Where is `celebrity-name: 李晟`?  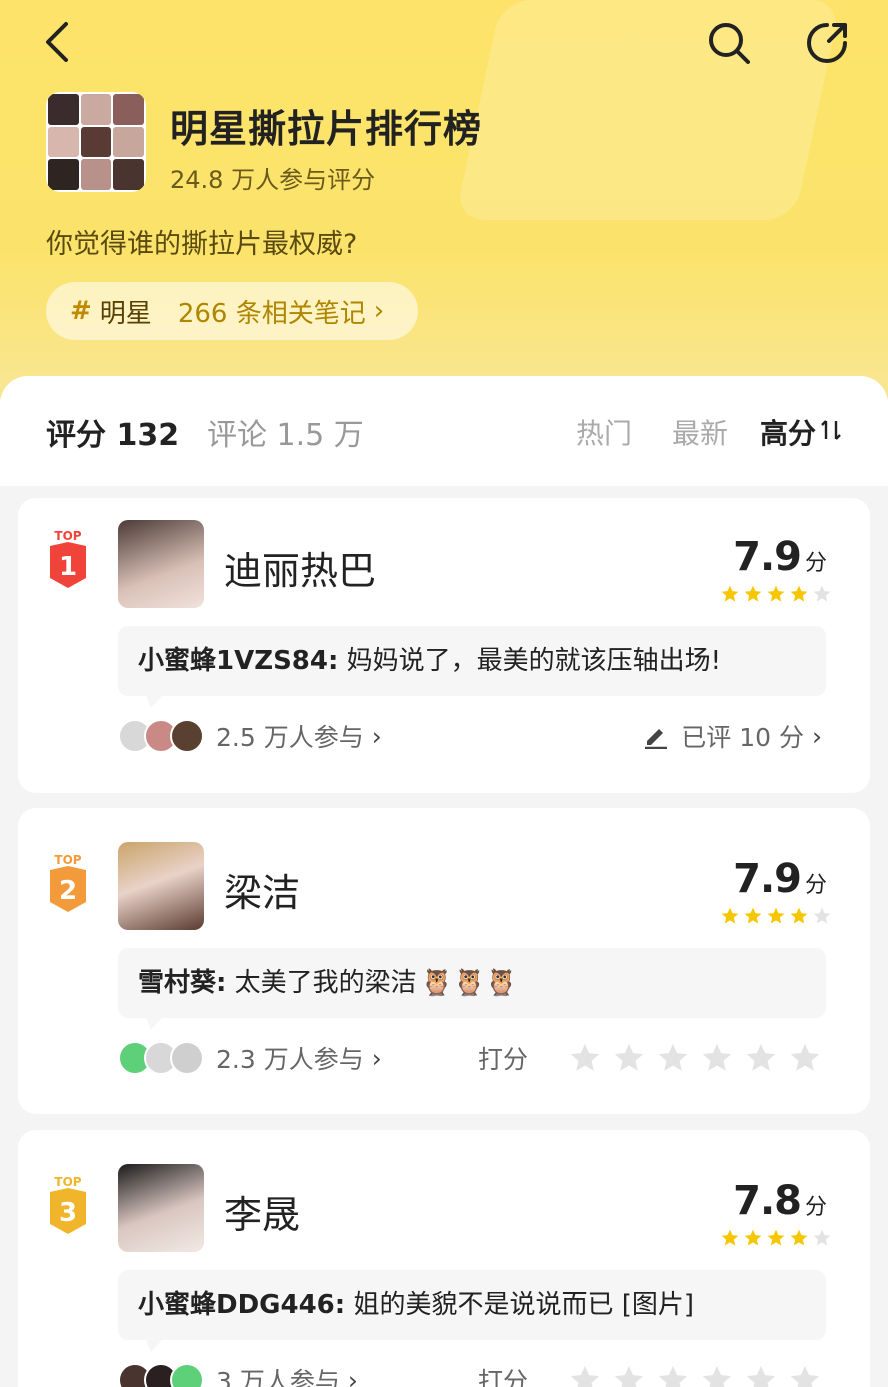
celebrity-name: 李晟 is located at coordinates (262, 1215).